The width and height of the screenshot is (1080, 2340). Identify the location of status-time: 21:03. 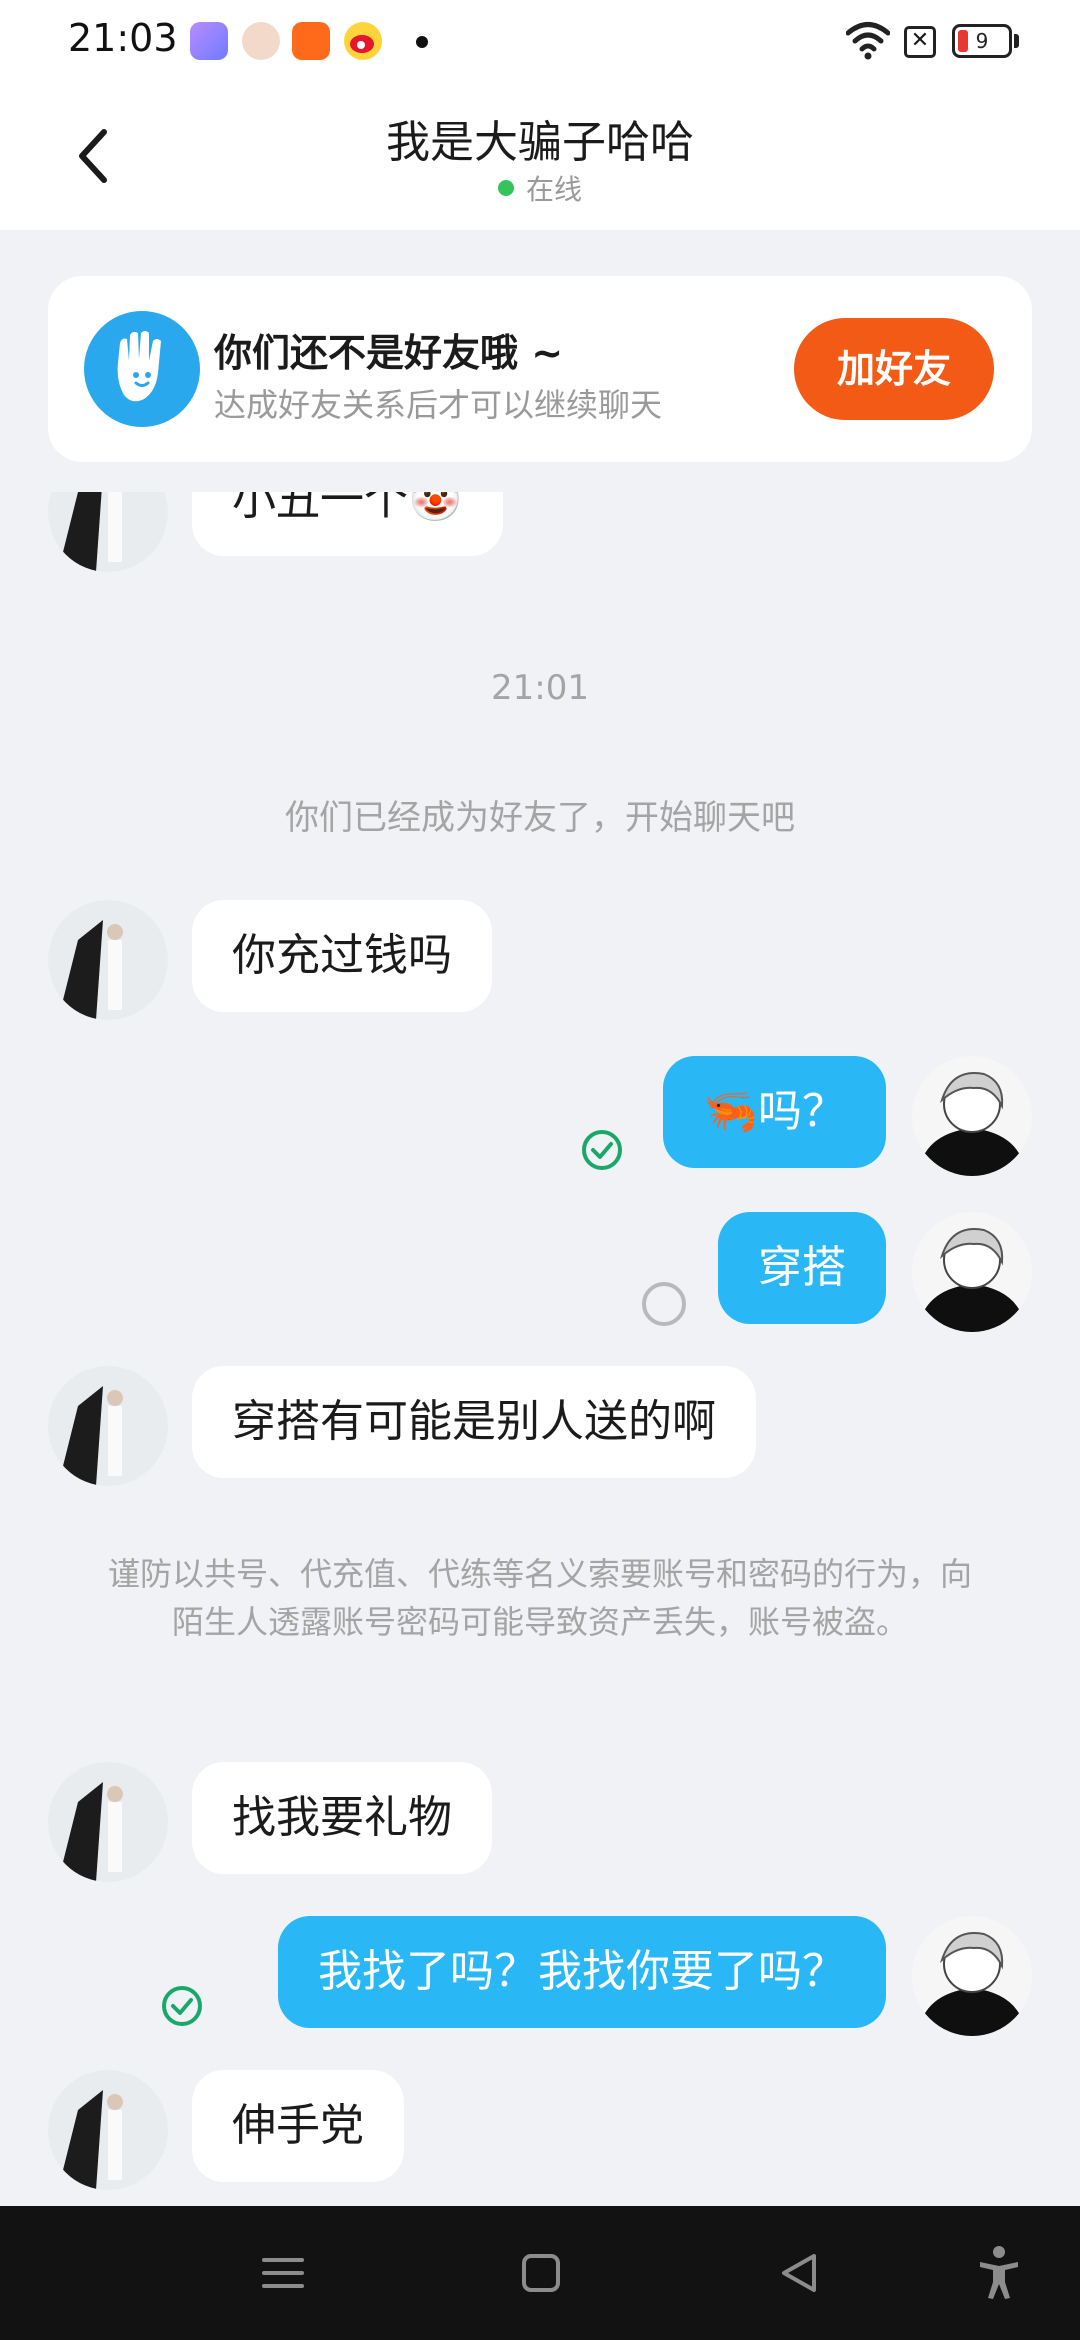
(123, 38).